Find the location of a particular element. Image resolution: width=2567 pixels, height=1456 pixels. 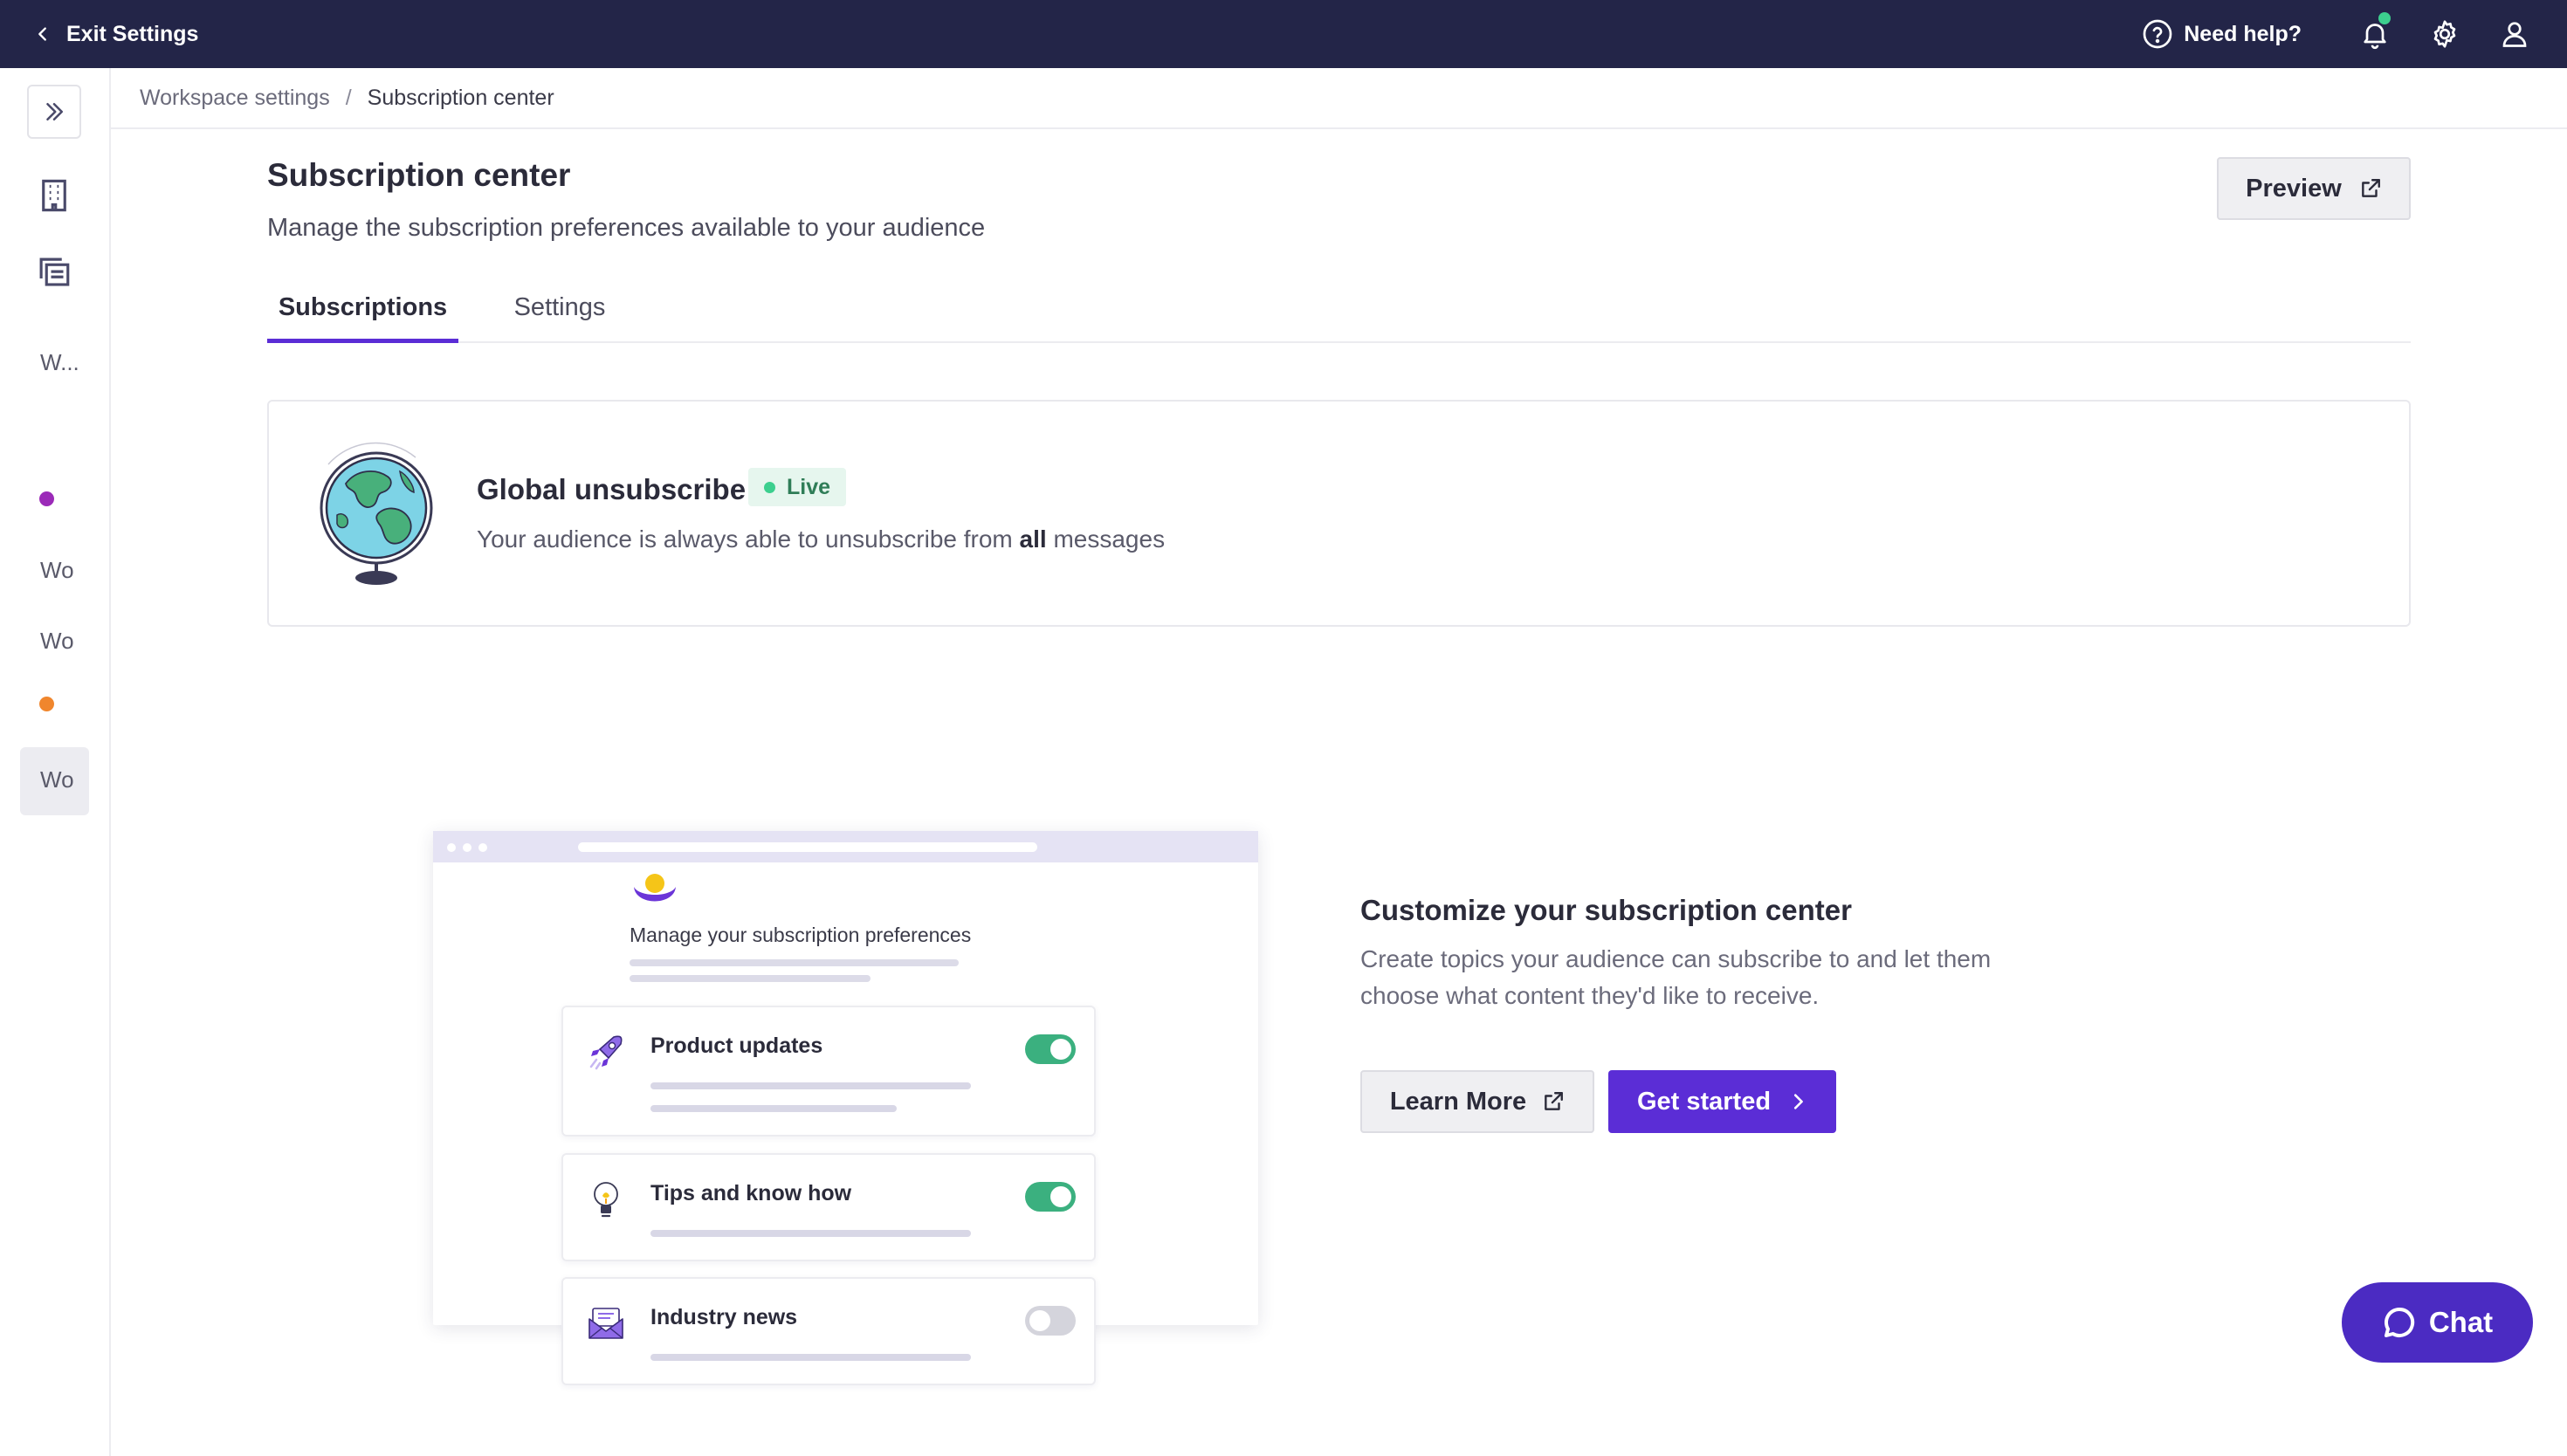

preview-button: Preview is located at coordinates (2314, 188).